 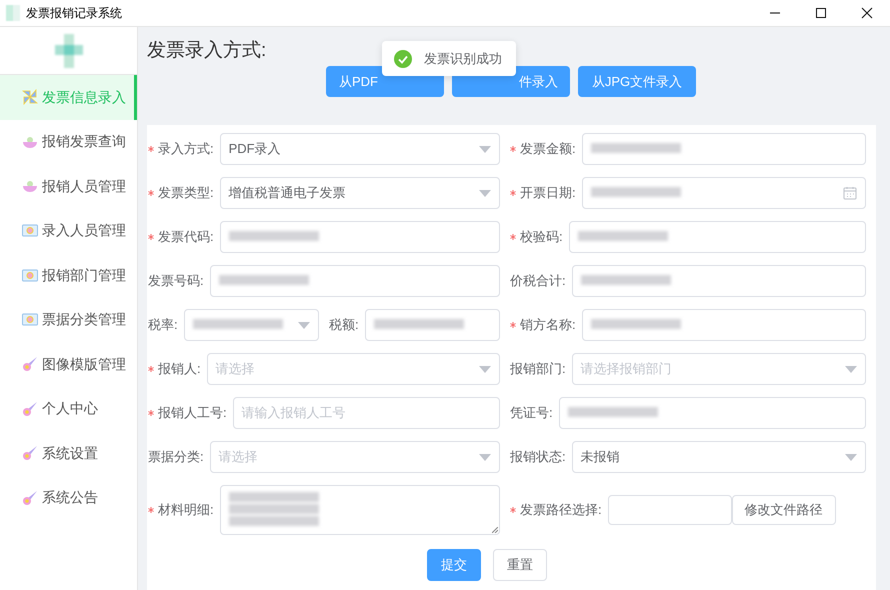 What do you see at coordinates (360, 149) in the screenshot?
I see `select-field: PDF录入` at bounding box center [360, 149].